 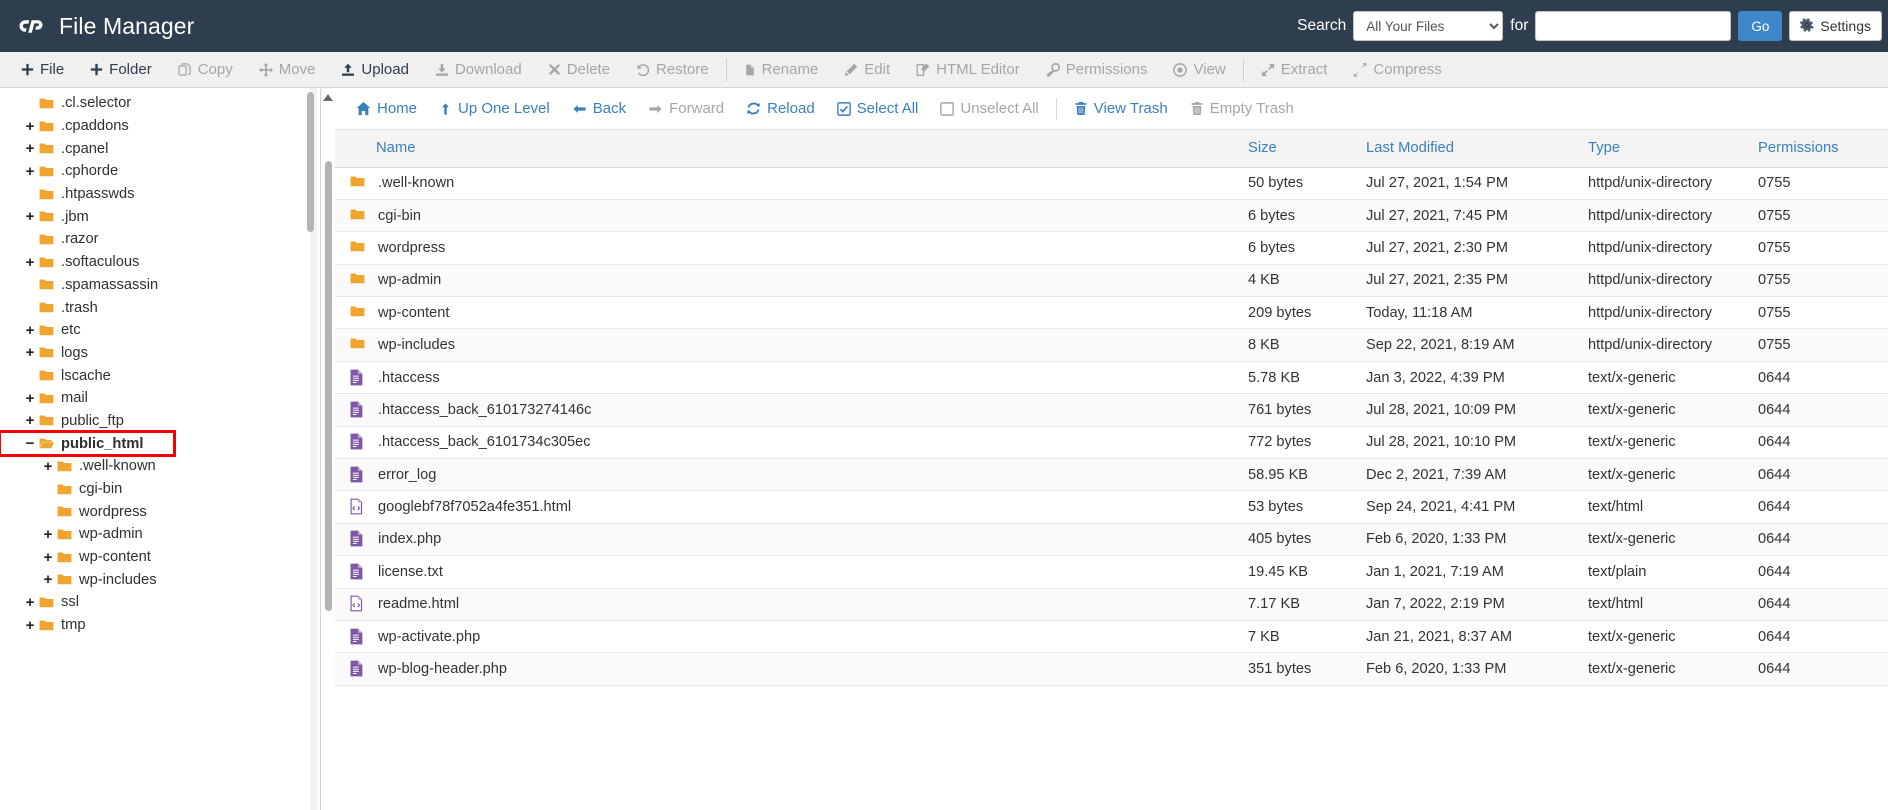 What do you see at coordinates (30, 443) in the screenshot?
I see `collapse-toggle-icon: −` at bounding box center [30, 443].